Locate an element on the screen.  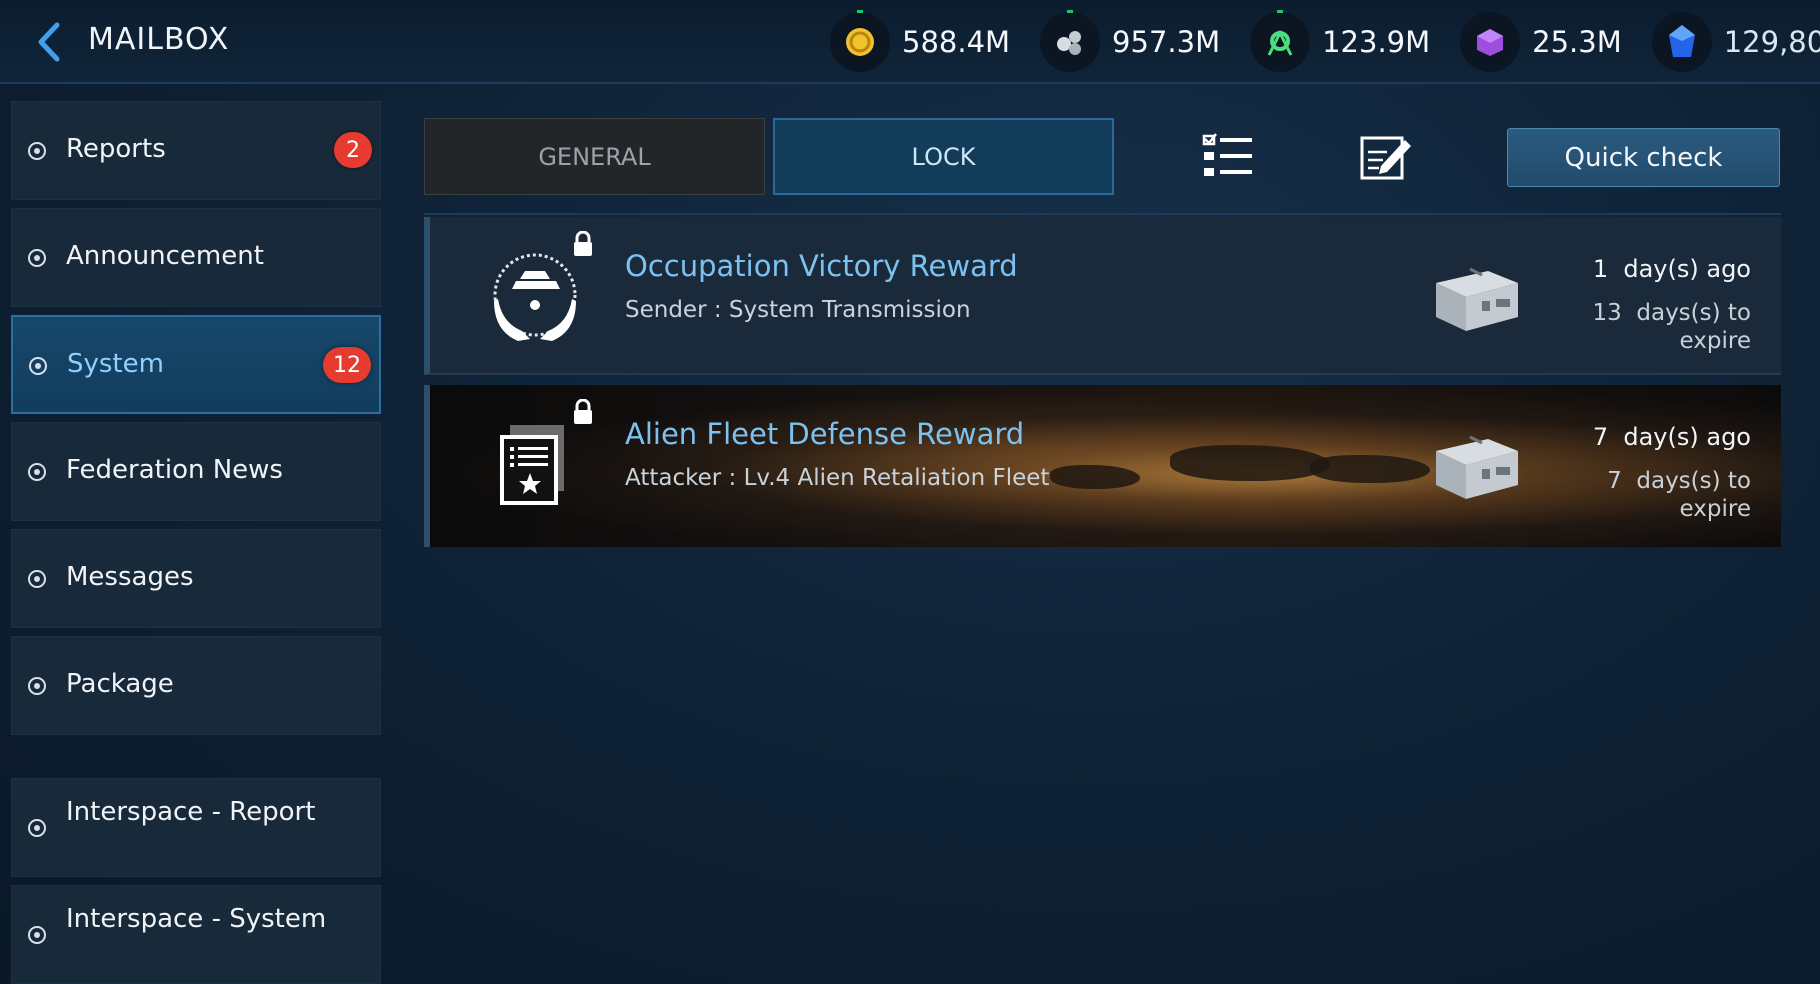
sidebar-item-label: Interspace - System is located at coordinates (196, 919).